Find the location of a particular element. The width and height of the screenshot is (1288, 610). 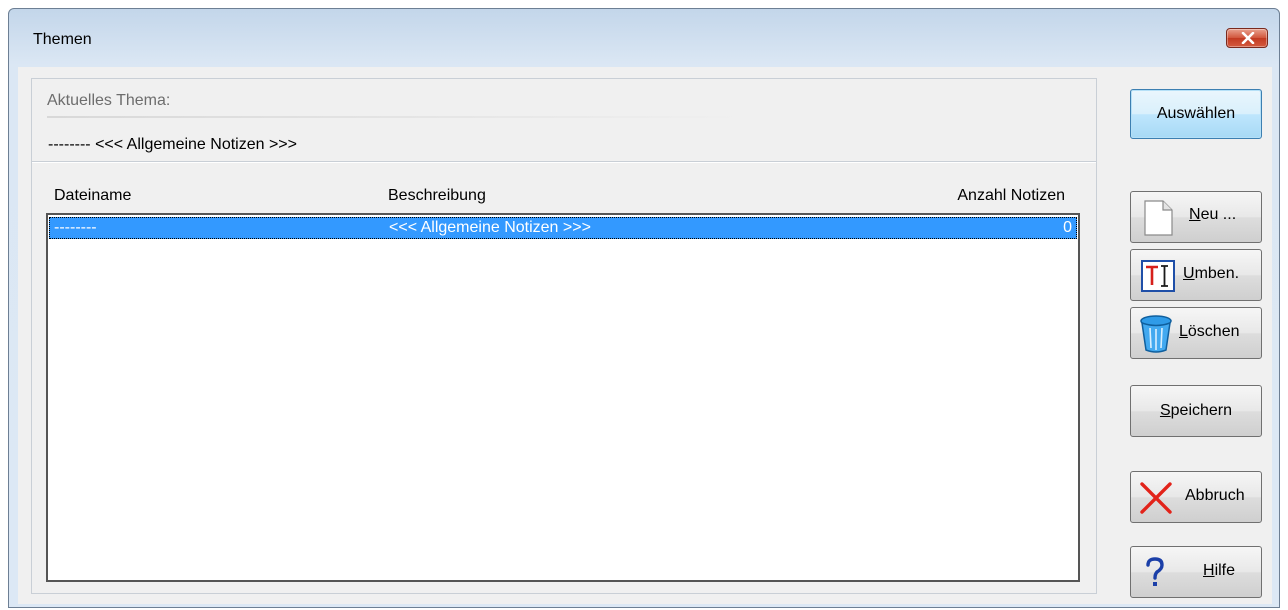

cancel-button-label: Abbruch is located at coordinates (1215, 495).